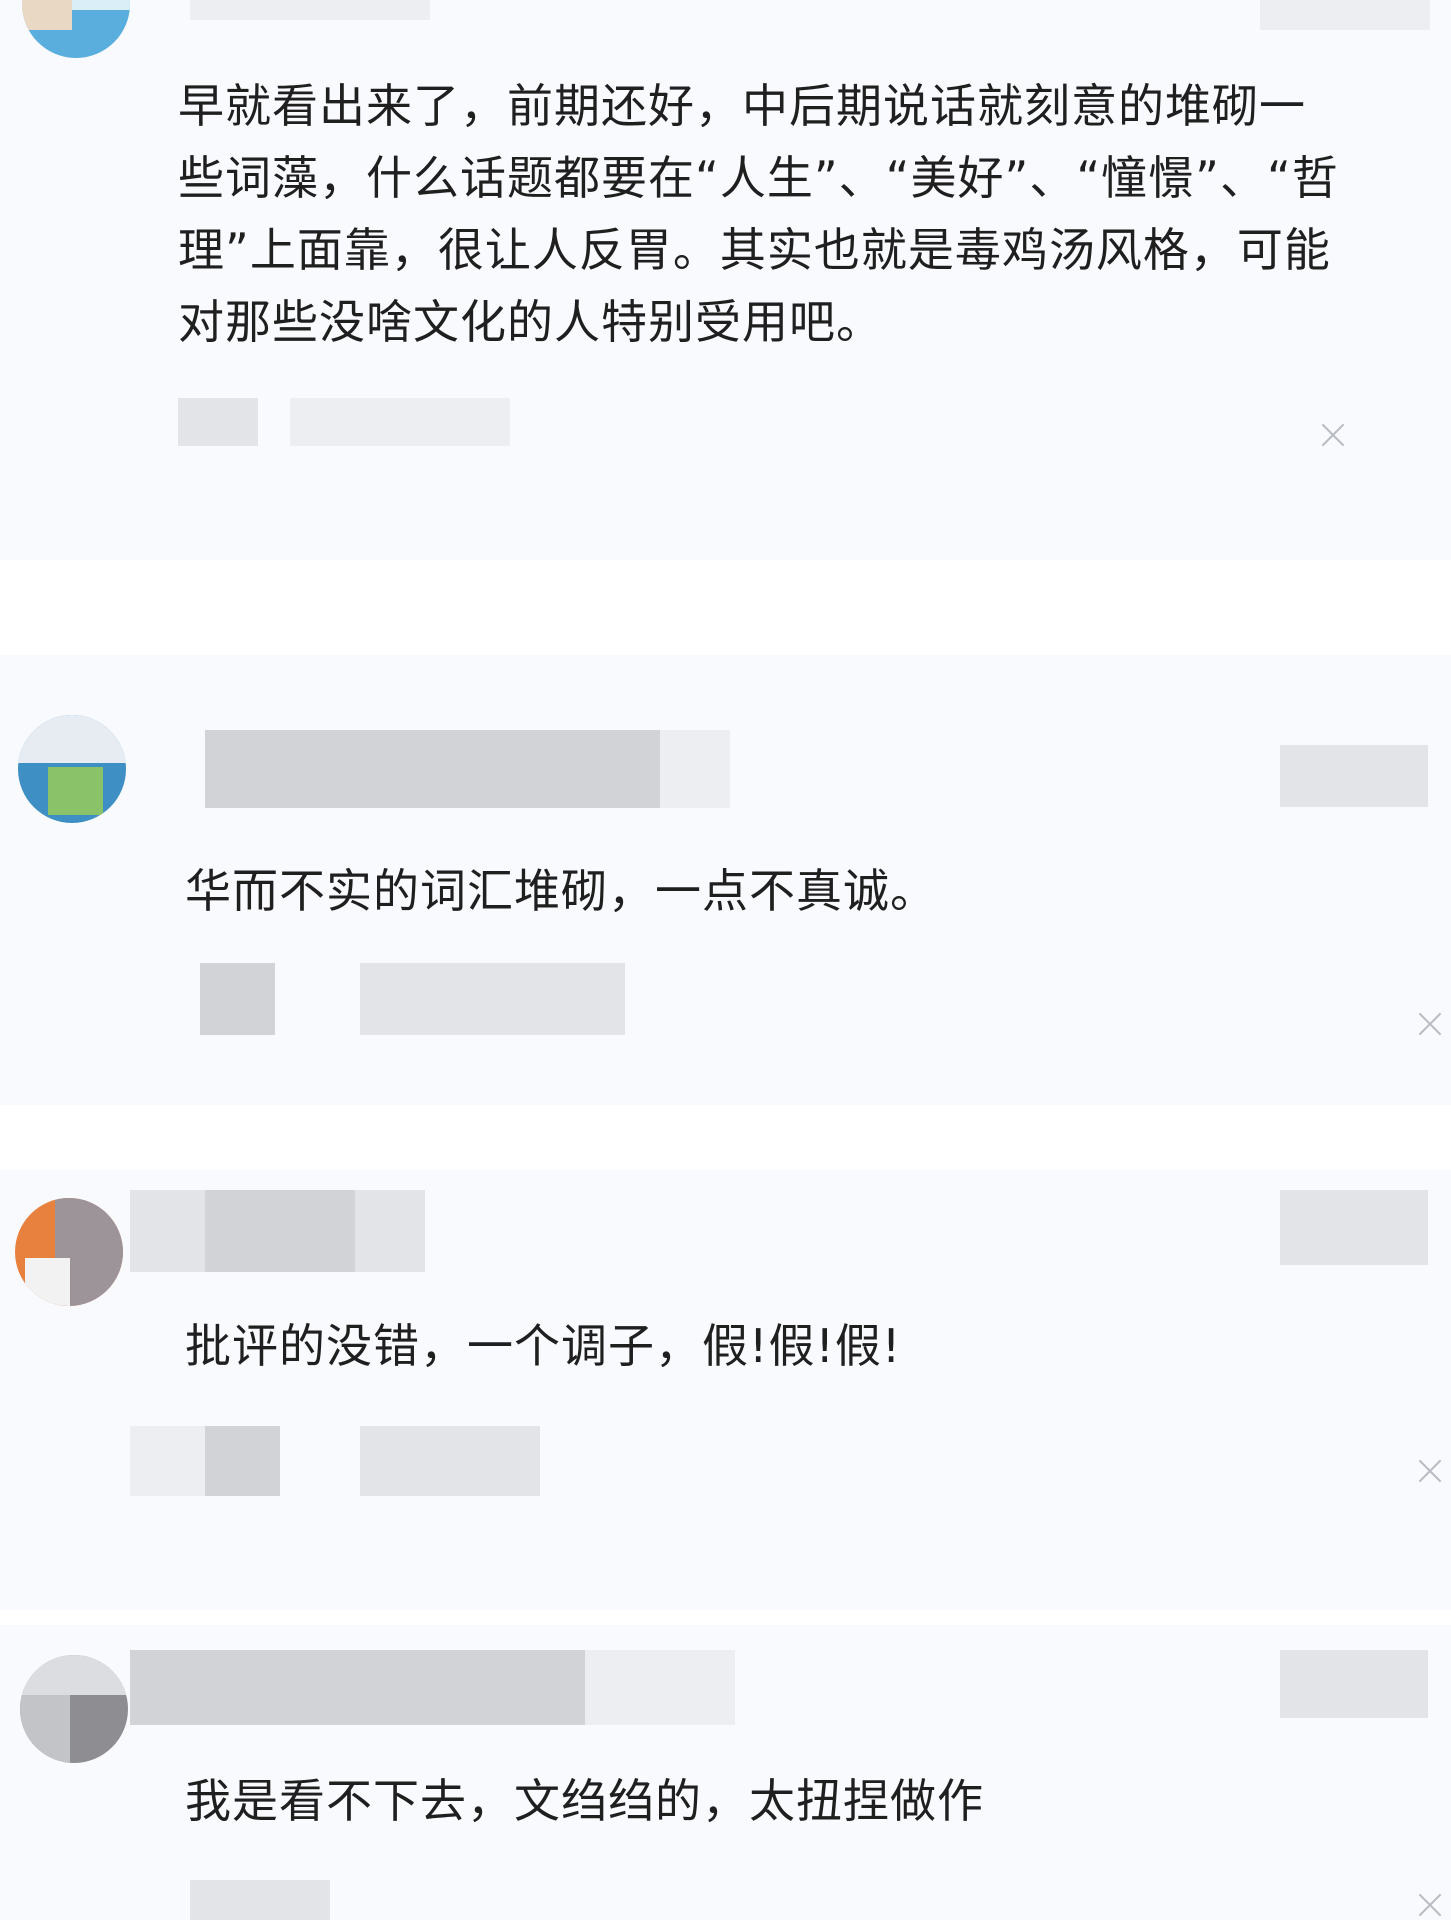 This screenshot has height=1920, width=1451. What do you see at coordinates (584, 1801) in the screenshot?
I see `comment-text: 我是看不下去，文绉绉的，太扭捏做作` at bounding box center [584, 1801].